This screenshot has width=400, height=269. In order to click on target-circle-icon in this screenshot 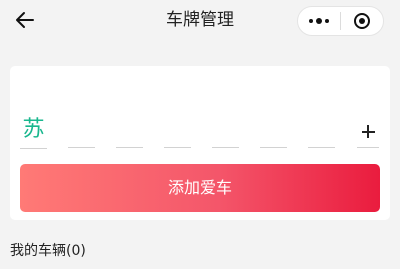, I will do `click(362, 21)`.